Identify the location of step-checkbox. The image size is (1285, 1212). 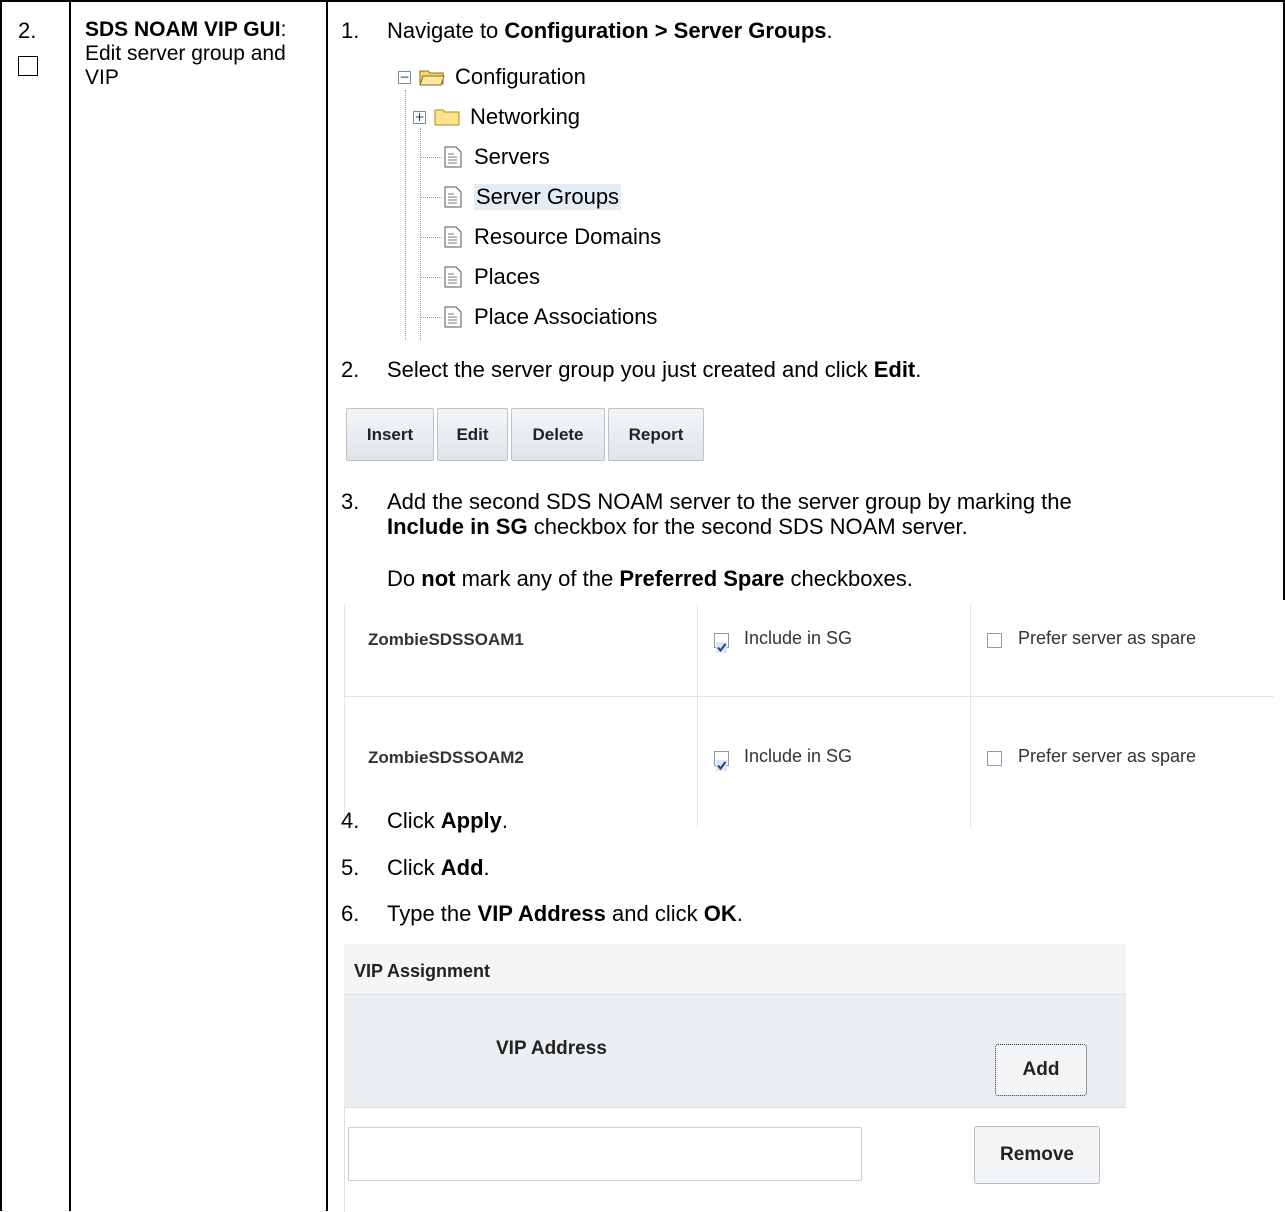
(28, 66).